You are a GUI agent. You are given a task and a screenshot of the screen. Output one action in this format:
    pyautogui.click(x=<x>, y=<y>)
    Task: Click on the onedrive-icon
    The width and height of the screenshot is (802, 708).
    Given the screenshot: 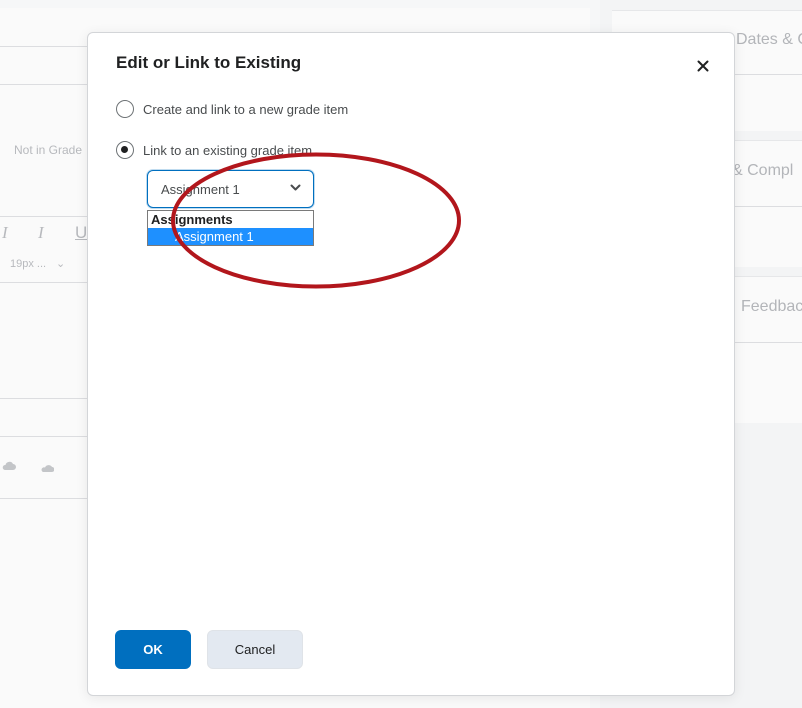 What is the action you would take?
    pyautogui.click(x=47, y=469)
    